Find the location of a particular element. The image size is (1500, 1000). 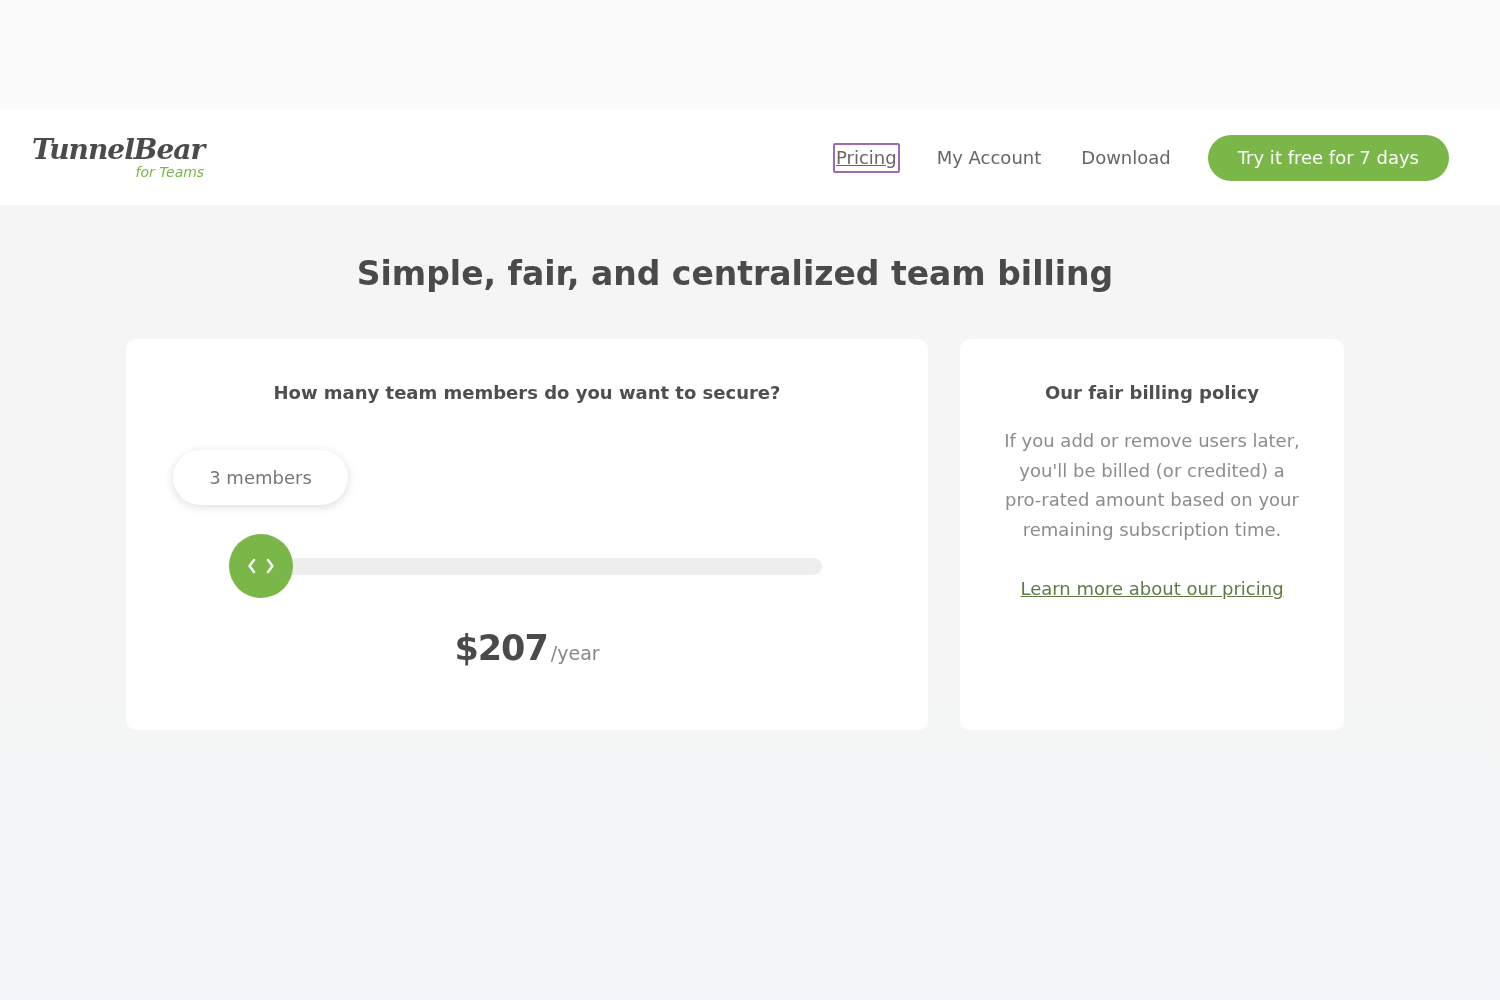

logo-tagline: for Teams is located at coordinates (170, 171).